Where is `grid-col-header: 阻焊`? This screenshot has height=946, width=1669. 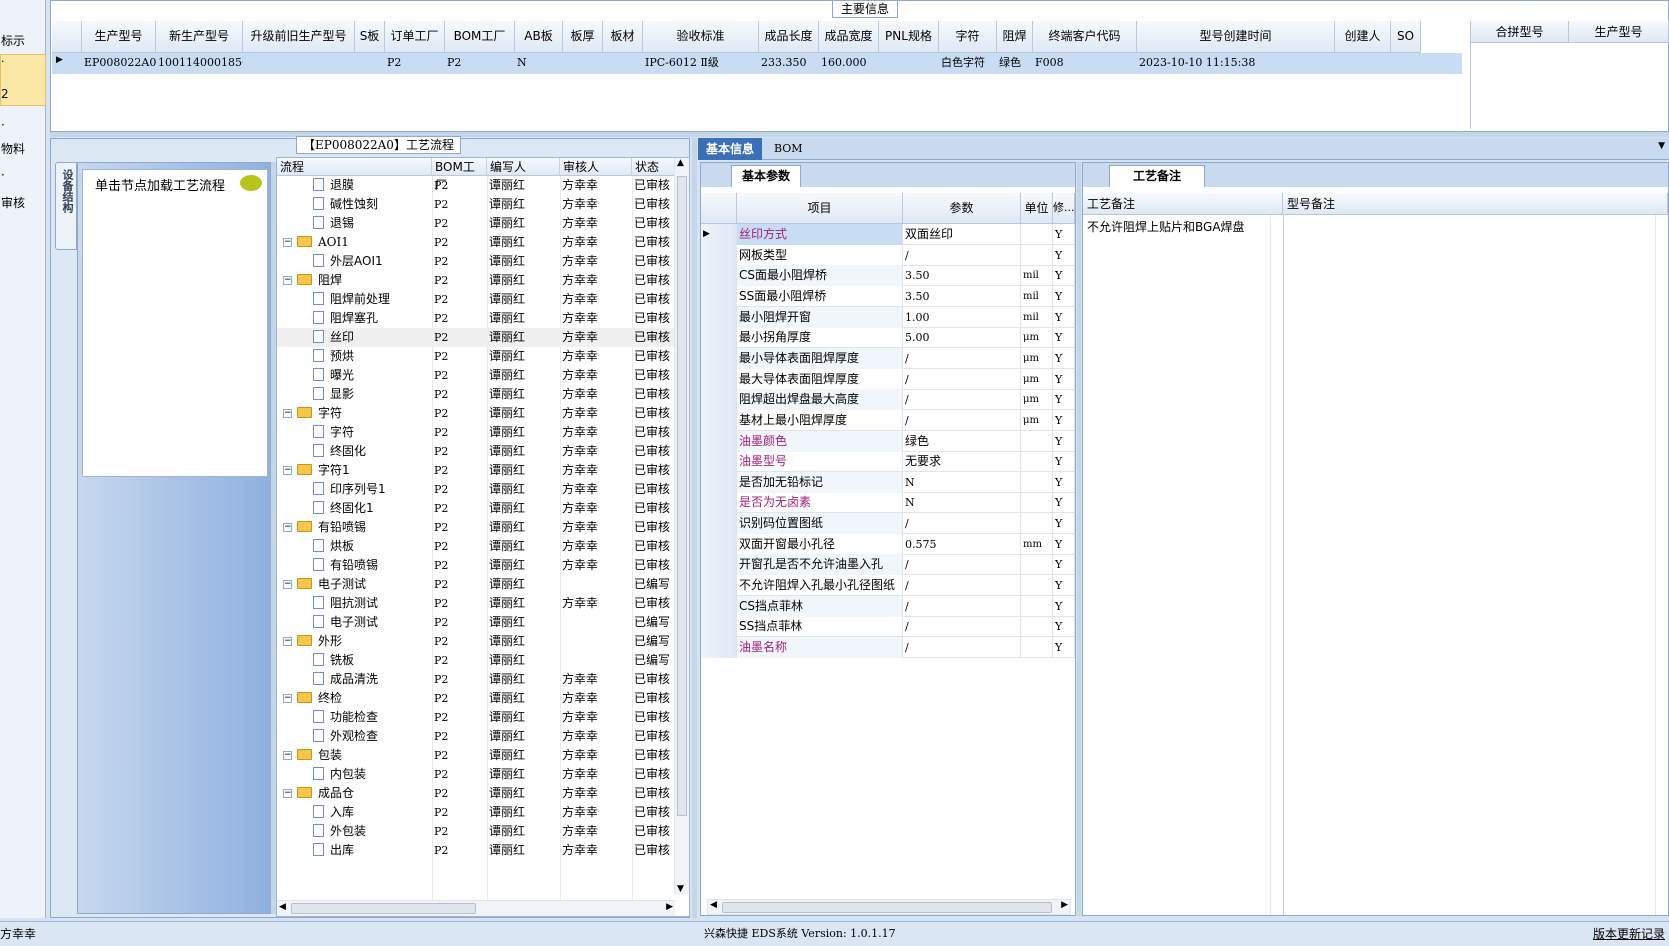
grid-col-header: 阻焊 is located at coordinates (1015, 37).